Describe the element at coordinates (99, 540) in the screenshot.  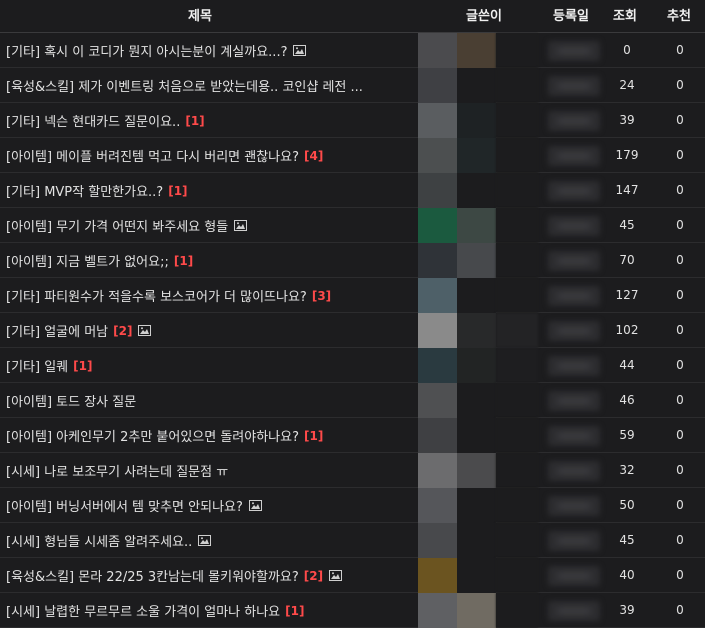
I see `post-title-link: [시세] 형님들 시세좀 알려주세요..` at that location.